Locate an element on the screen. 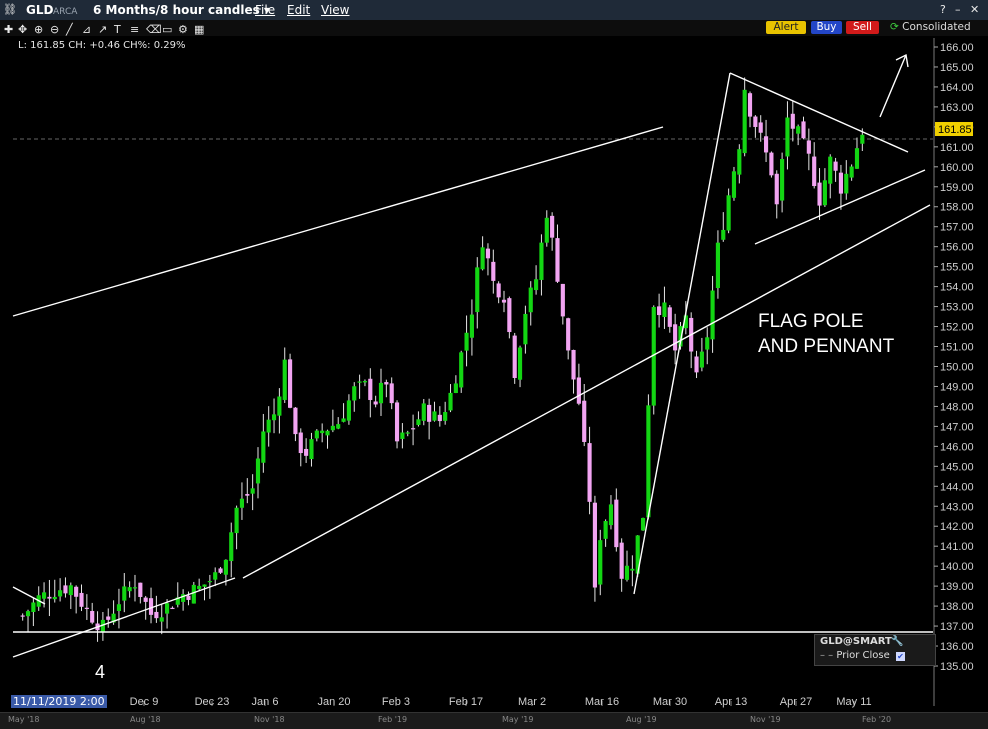  ruler-icon: ⊿ is located at coordinates (86, 30).